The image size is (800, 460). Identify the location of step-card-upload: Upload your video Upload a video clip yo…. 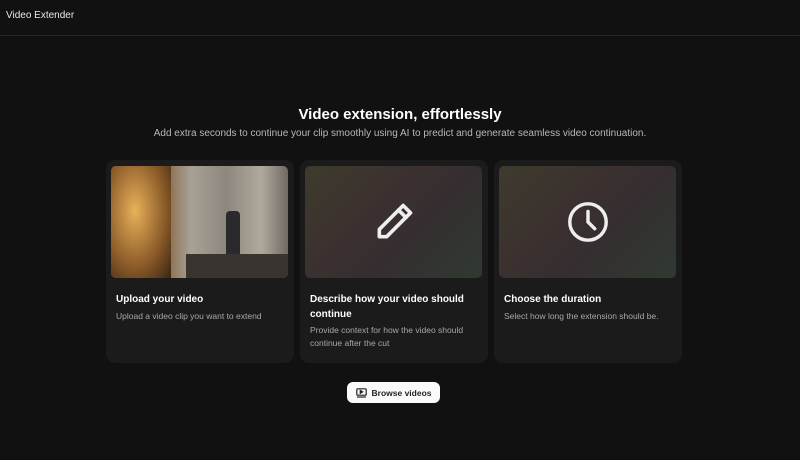
(200, 261).